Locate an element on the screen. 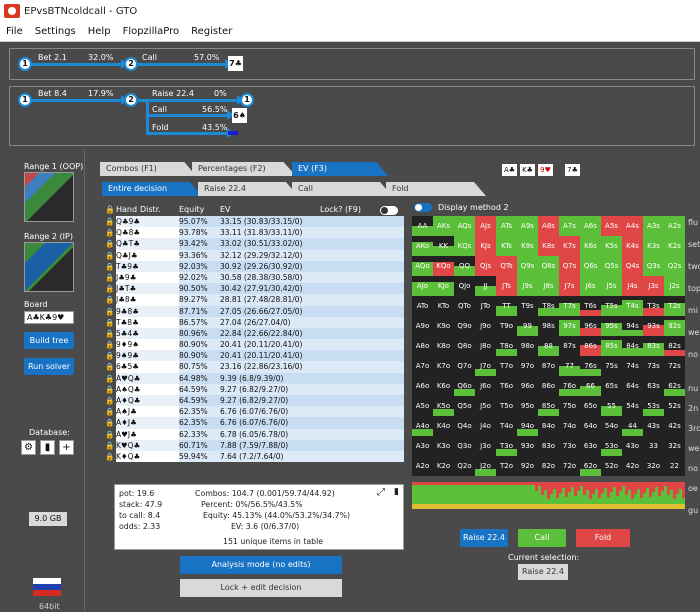 This screenshot has width=700, height=612. table-row: 🔒 Q♣T♣ 93.42% 33.02 (30.51/33.02/0) is located at coordinates (254, 244).